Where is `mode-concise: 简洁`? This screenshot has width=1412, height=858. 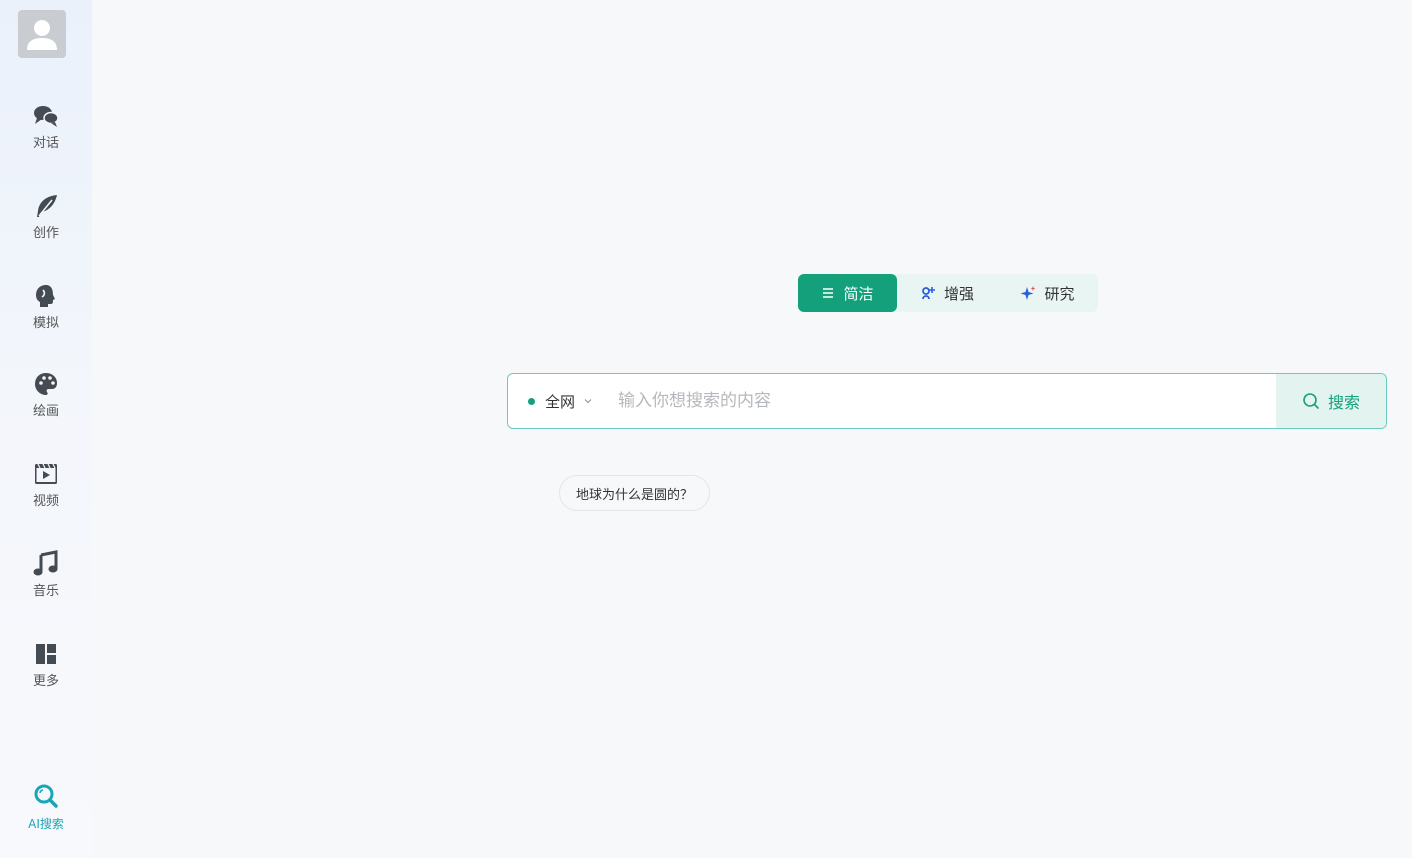
mode-concise: 简洁 is located at coordinates (847, 293).